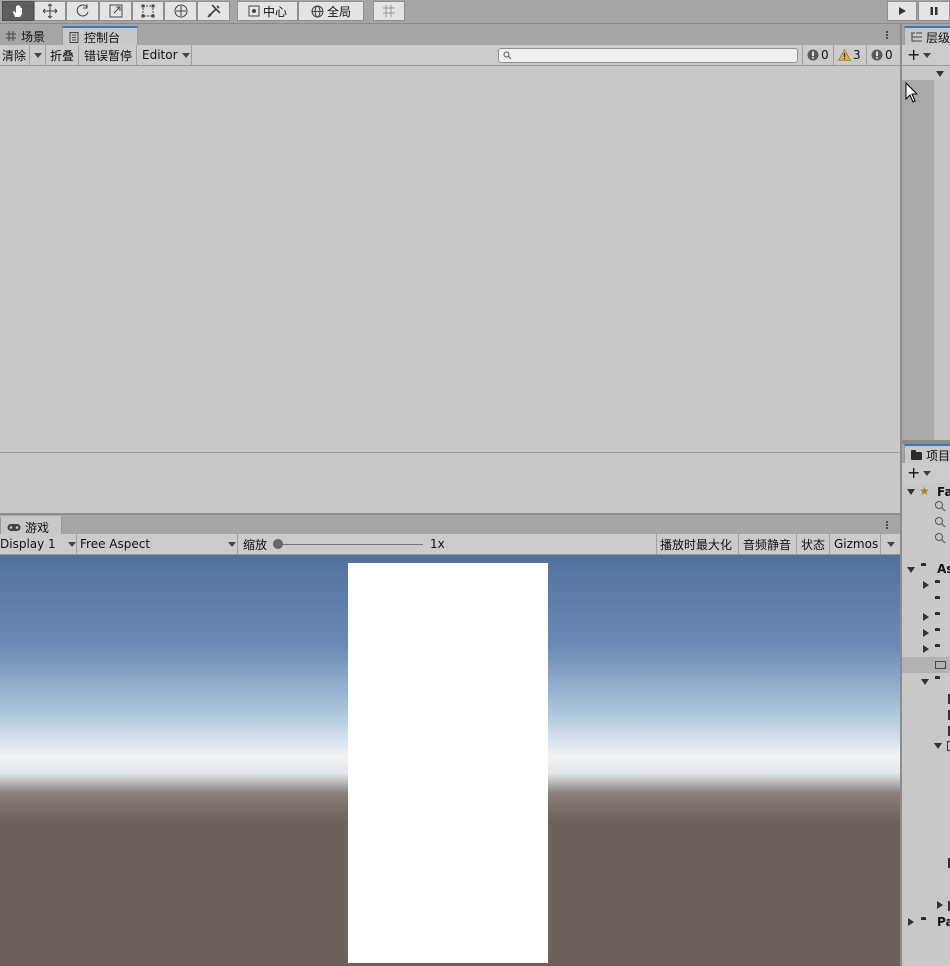  I want to click on favorites-label: Fa, so click(943, 492).